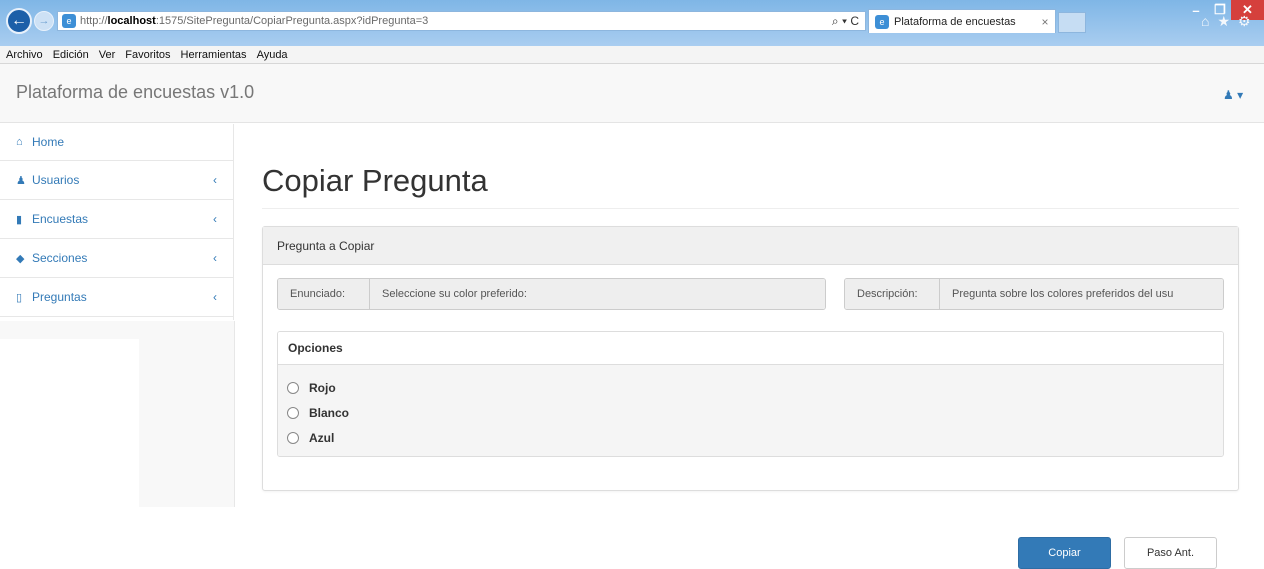 The height and width of the screenshot is (569, 1264). Describe the element at coordinates (20, 258) in the screenshot. I see `tags-icon: ◆` at that location.